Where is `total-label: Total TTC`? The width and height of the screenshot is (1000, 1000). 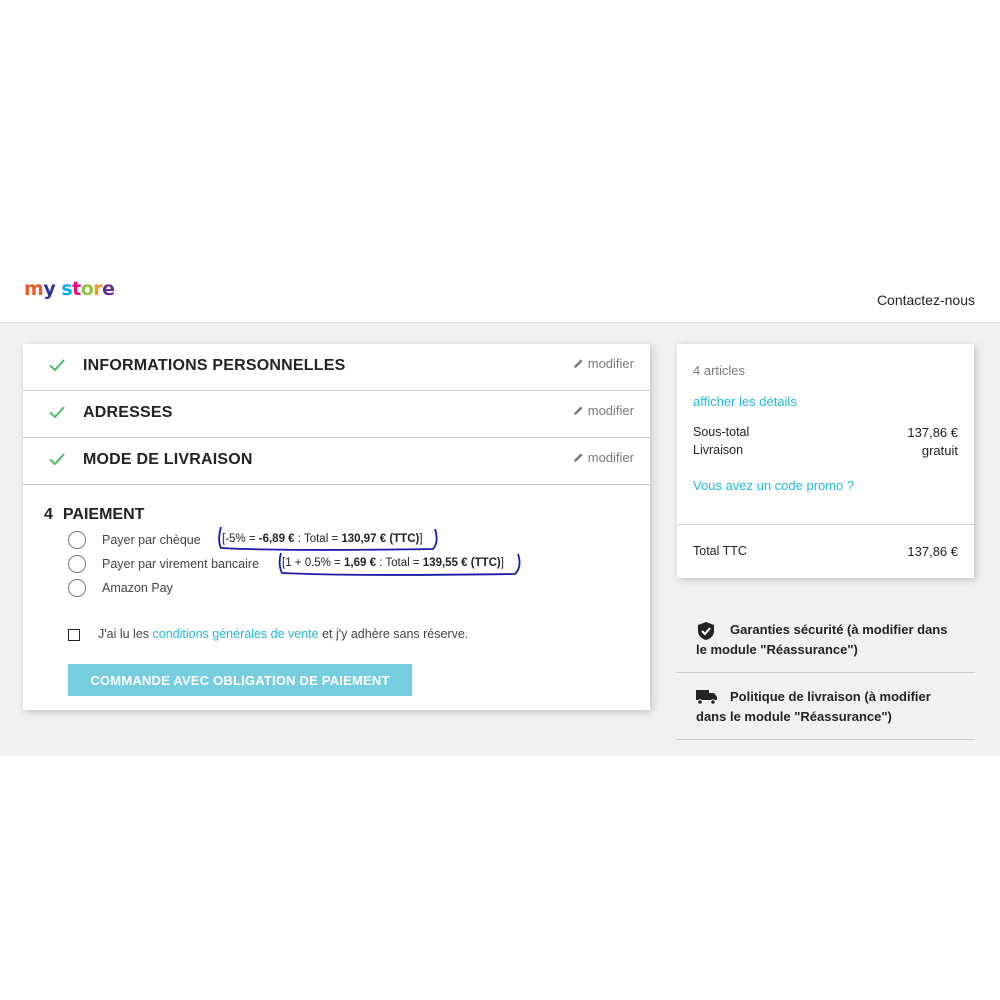 total-label: Total TTC is located at coordinates (720, 551).